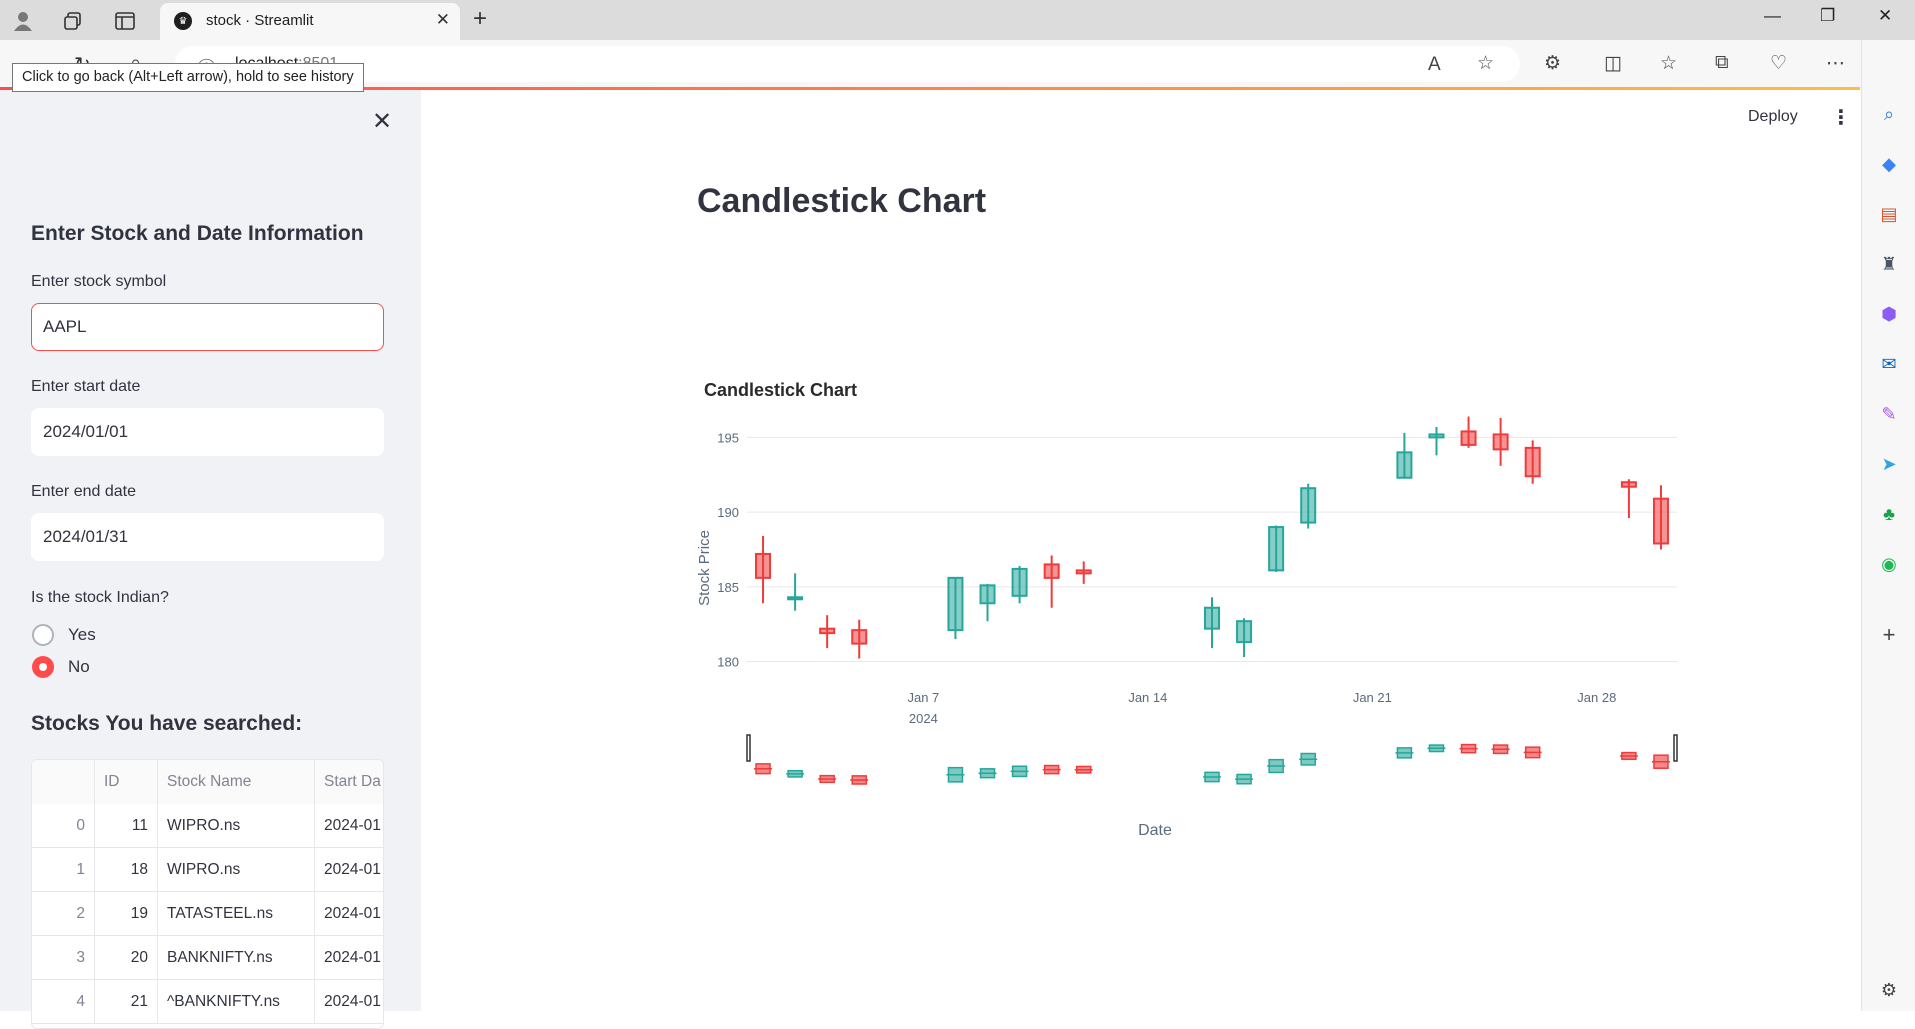 This screenshot has width=1915, height=1029. I want to click on close-window-icon: ✕, so click(1885, 16).